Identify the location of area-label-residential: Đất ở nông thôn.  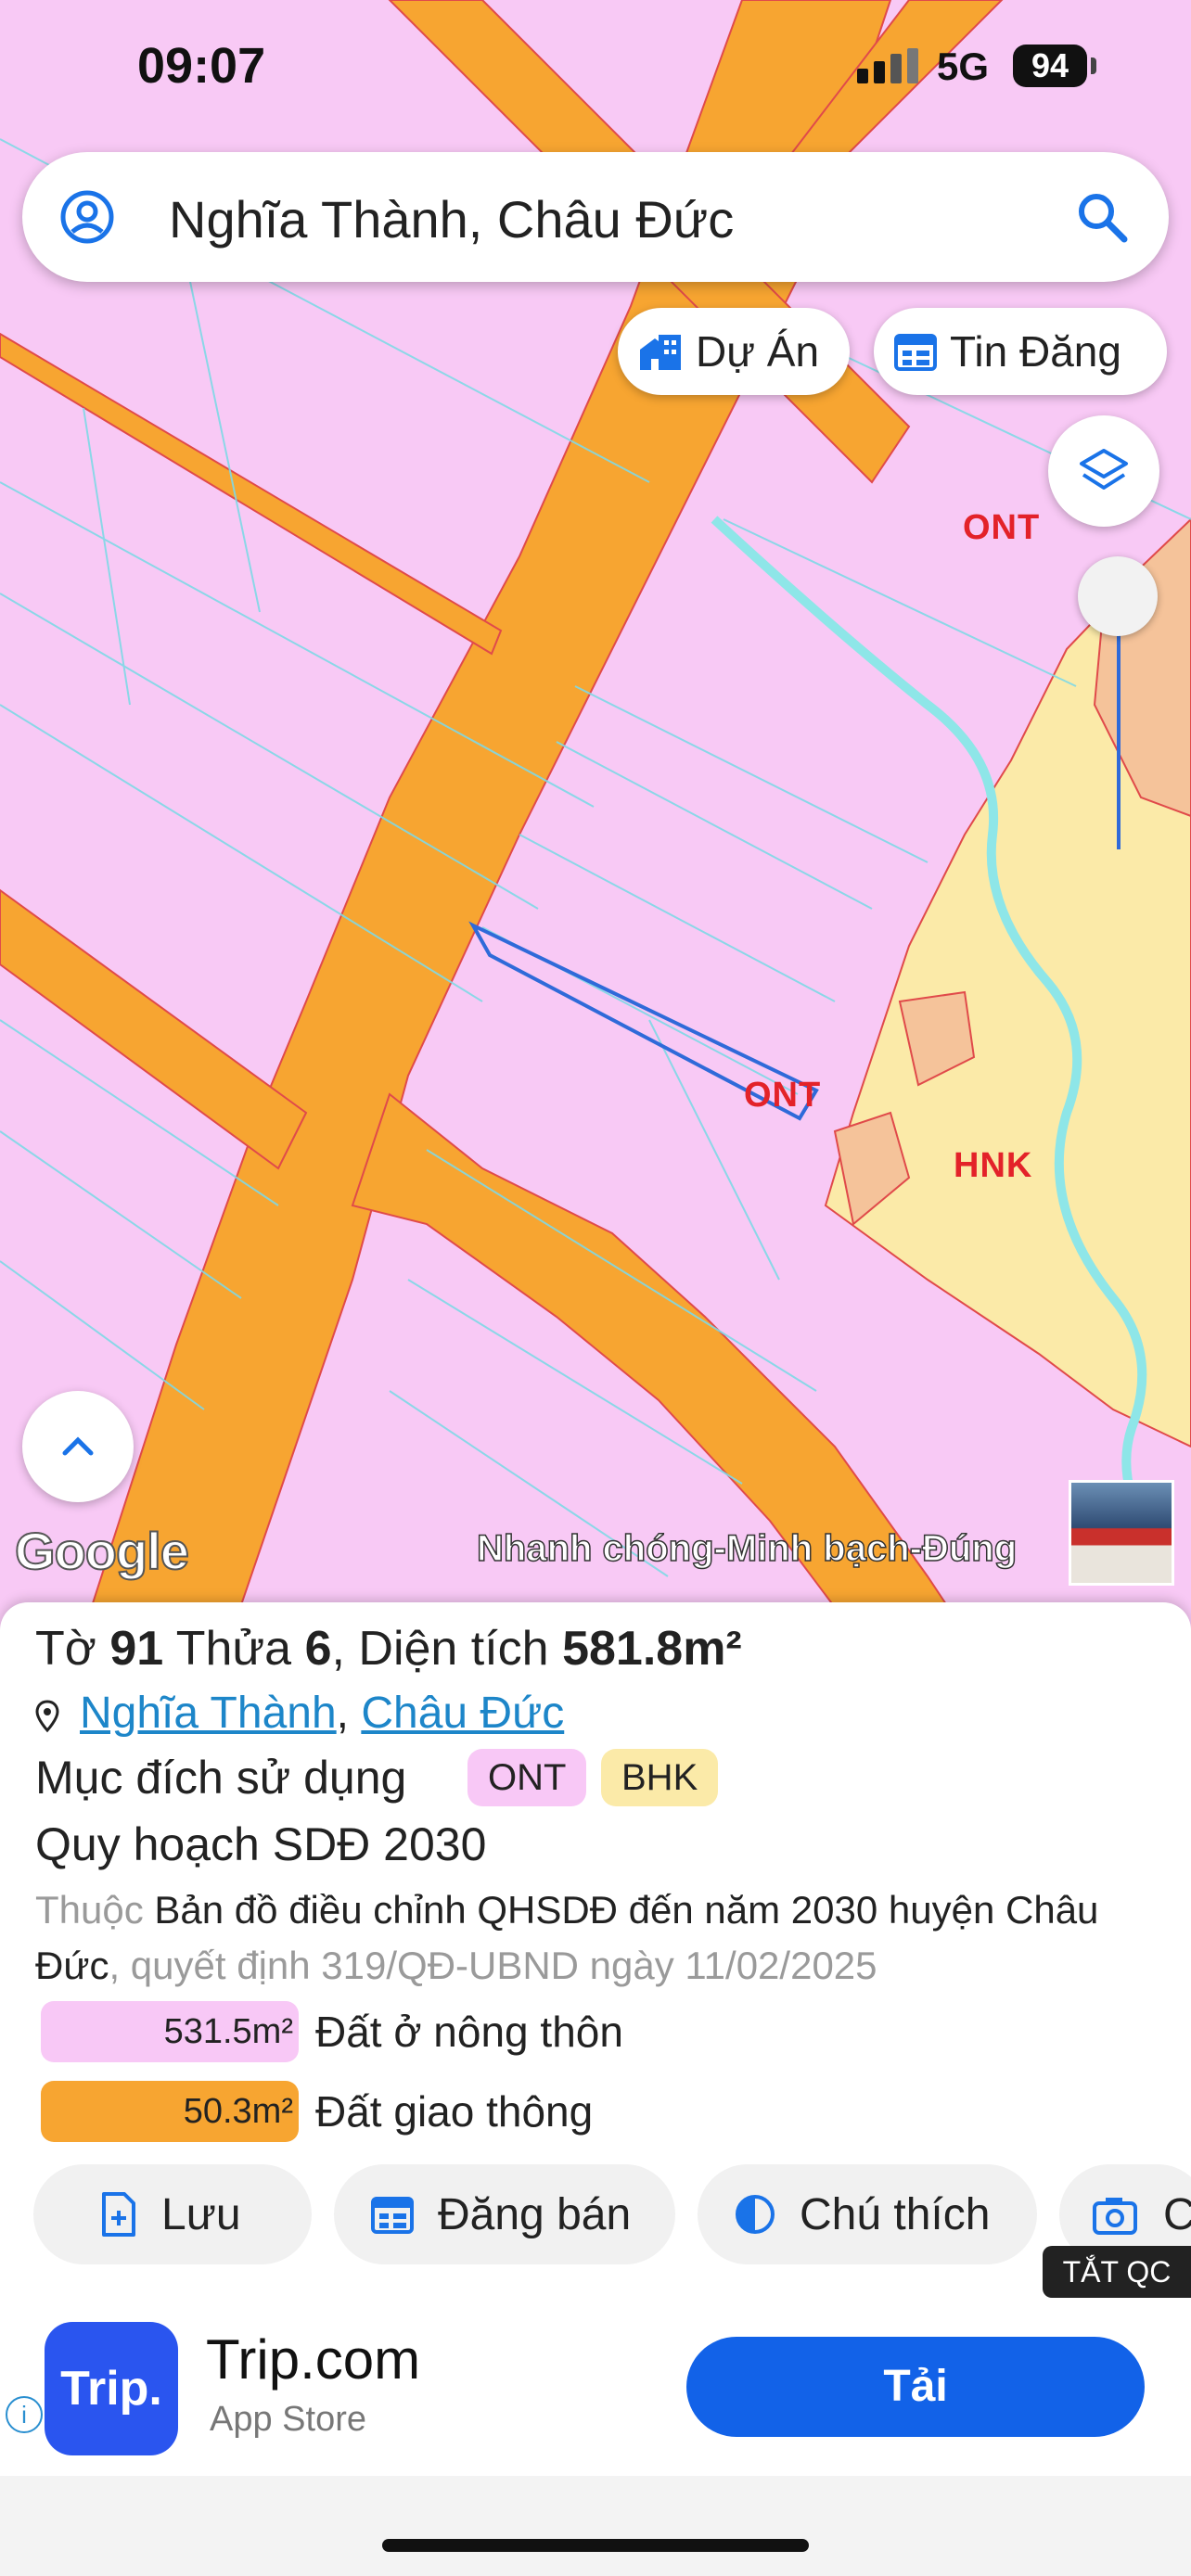
(469, 2032).